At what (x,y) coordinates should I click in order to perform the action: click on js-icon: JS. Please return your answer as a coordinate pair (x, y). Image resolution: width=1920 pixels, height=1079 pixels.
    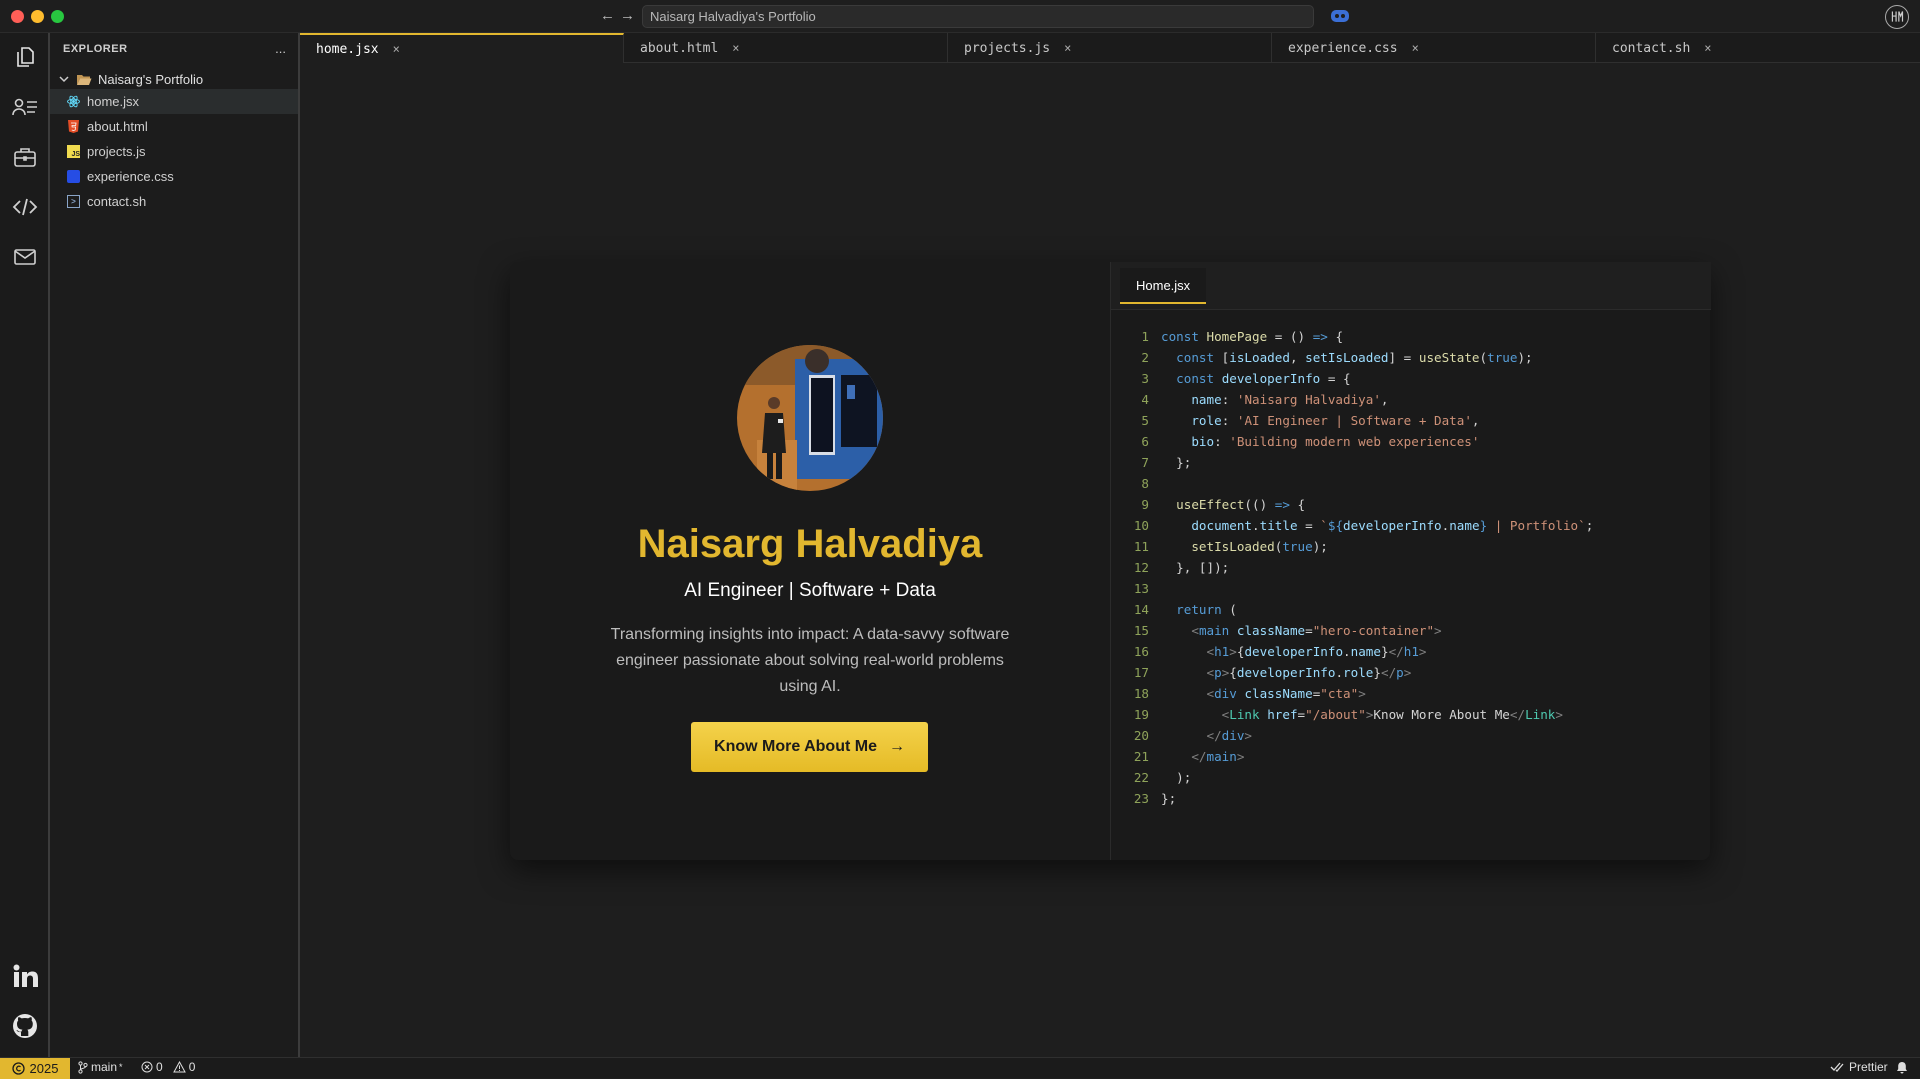
    Looking at the image, I should click on (73, 151).